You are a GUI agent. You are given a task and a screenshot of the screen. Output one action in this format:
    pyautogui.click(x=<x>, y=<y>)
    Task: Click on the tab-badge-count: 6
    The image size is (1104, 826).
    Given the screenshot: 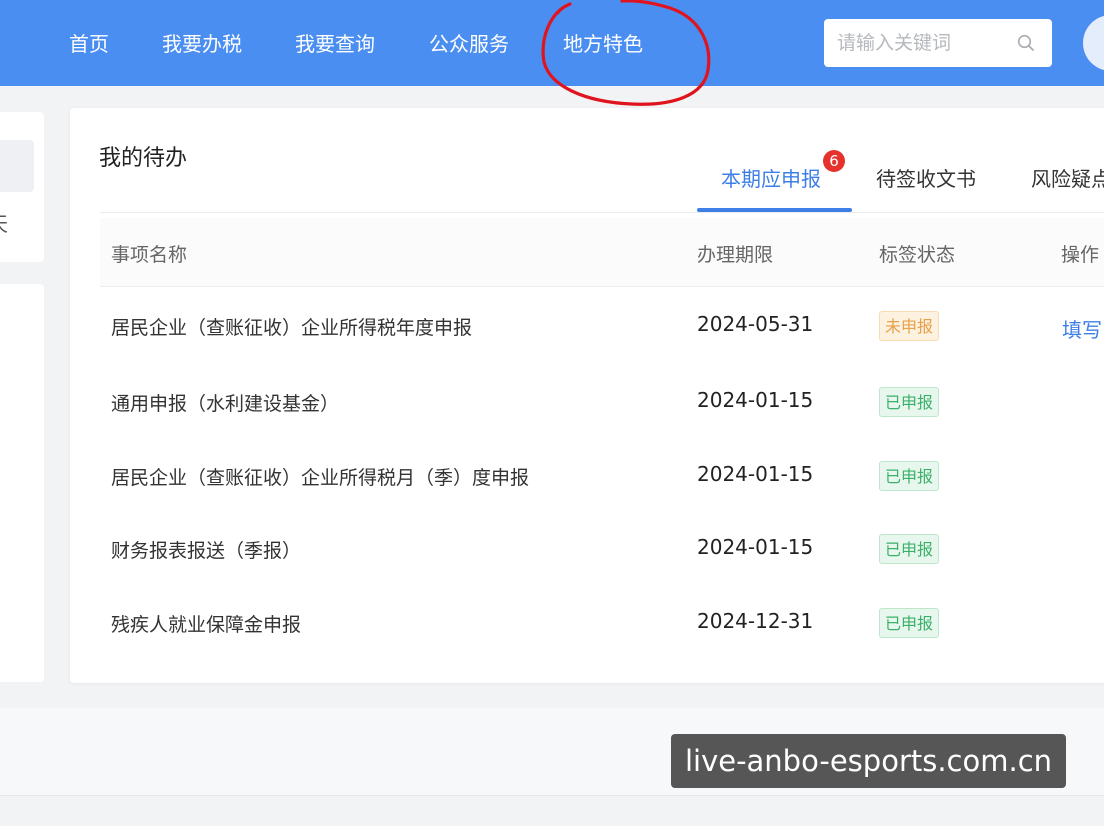 What is the action you would take?
    pyautogui.click(x=834, y=161)
    